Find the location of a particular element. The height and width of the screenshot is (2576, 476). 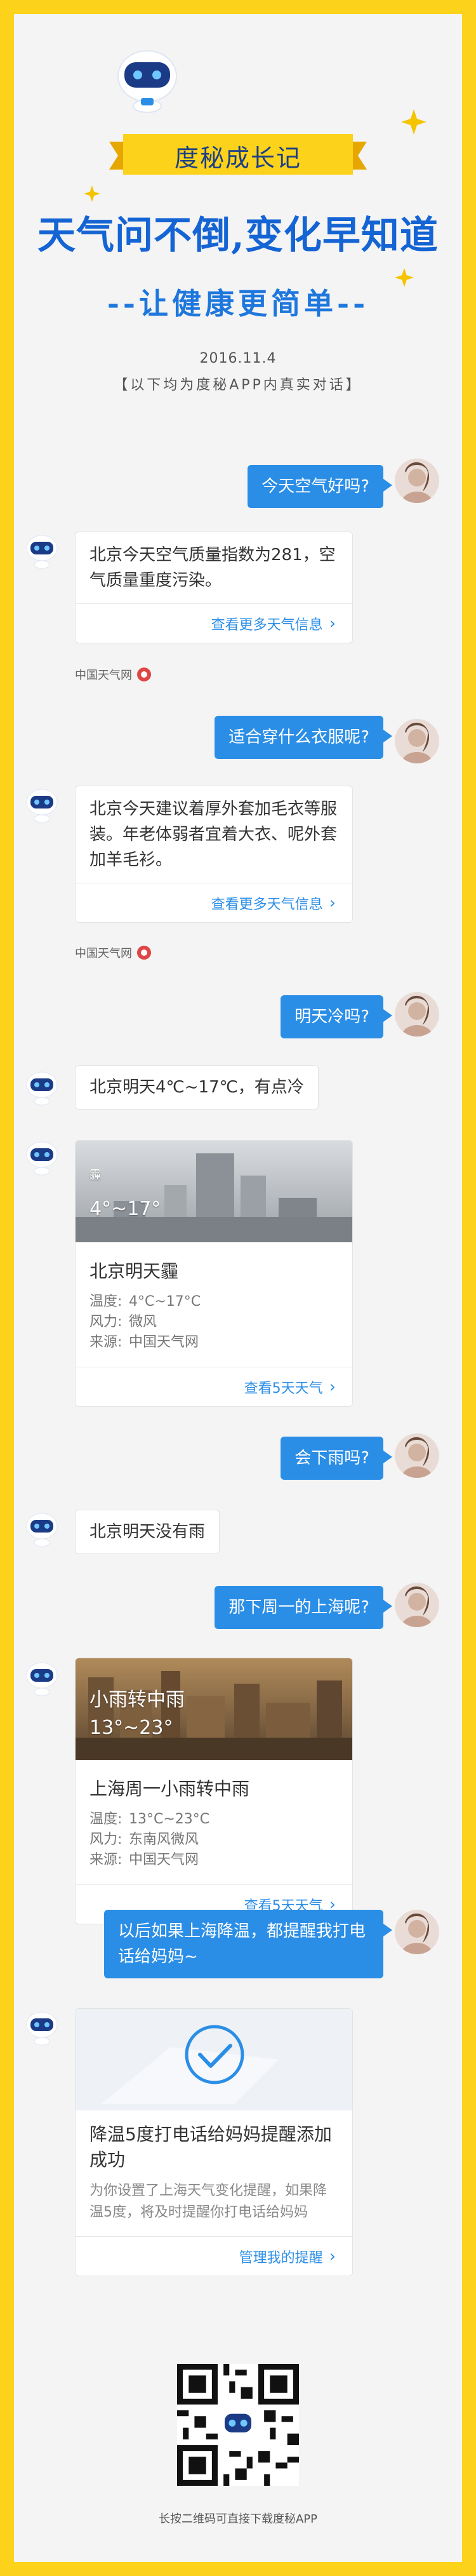

city-haze-image is located at coordinates (214, 1191).